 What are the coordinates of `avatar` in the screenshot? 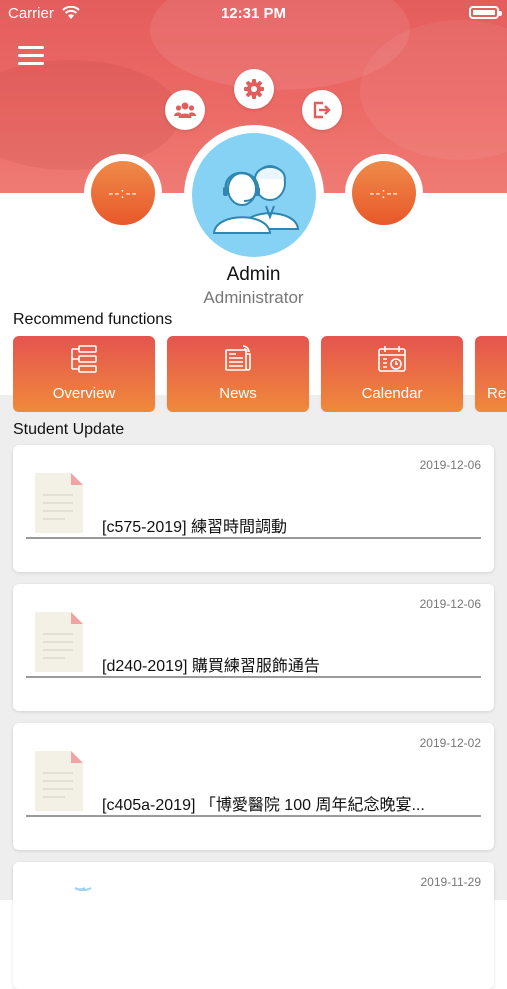 It's located at (254, 195).